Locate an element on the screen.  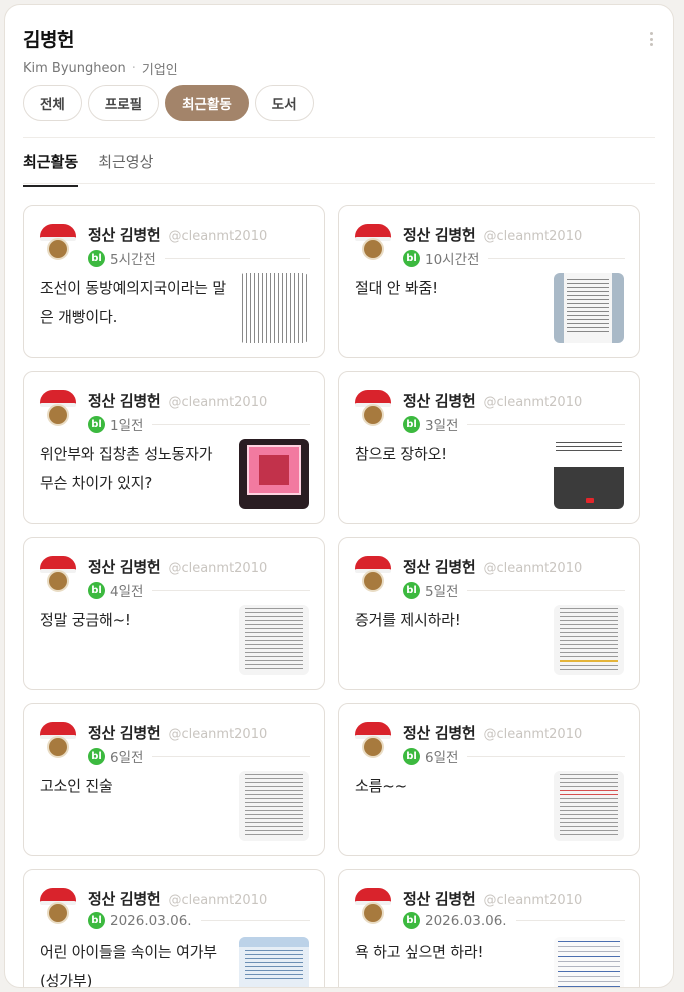
tab-all: 전체 is located at coordinates (52, 103).